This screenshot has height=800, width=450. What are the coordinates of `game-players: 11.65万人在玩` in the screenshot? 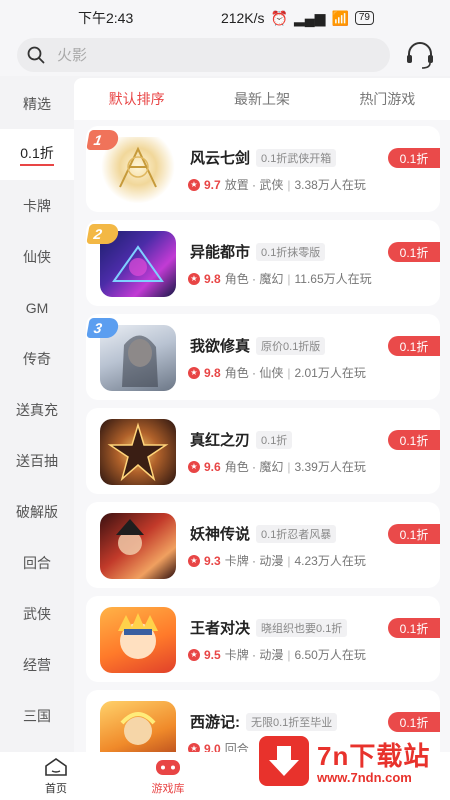 It's located at (333, 279).